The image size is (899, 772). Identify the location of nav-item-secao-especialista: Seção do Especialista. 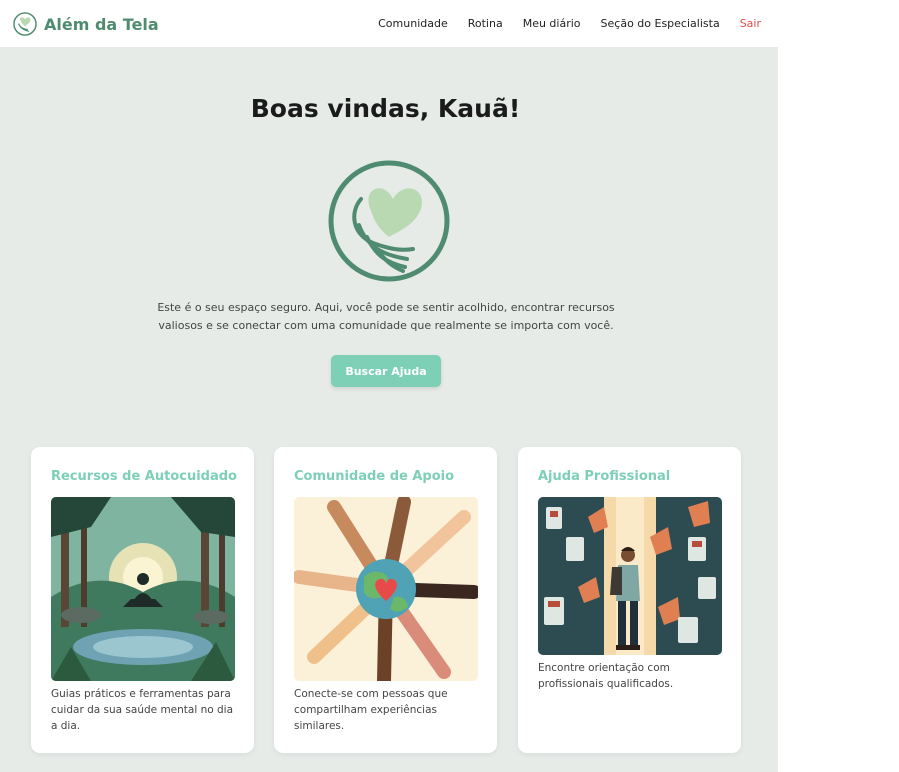
(660, 23).